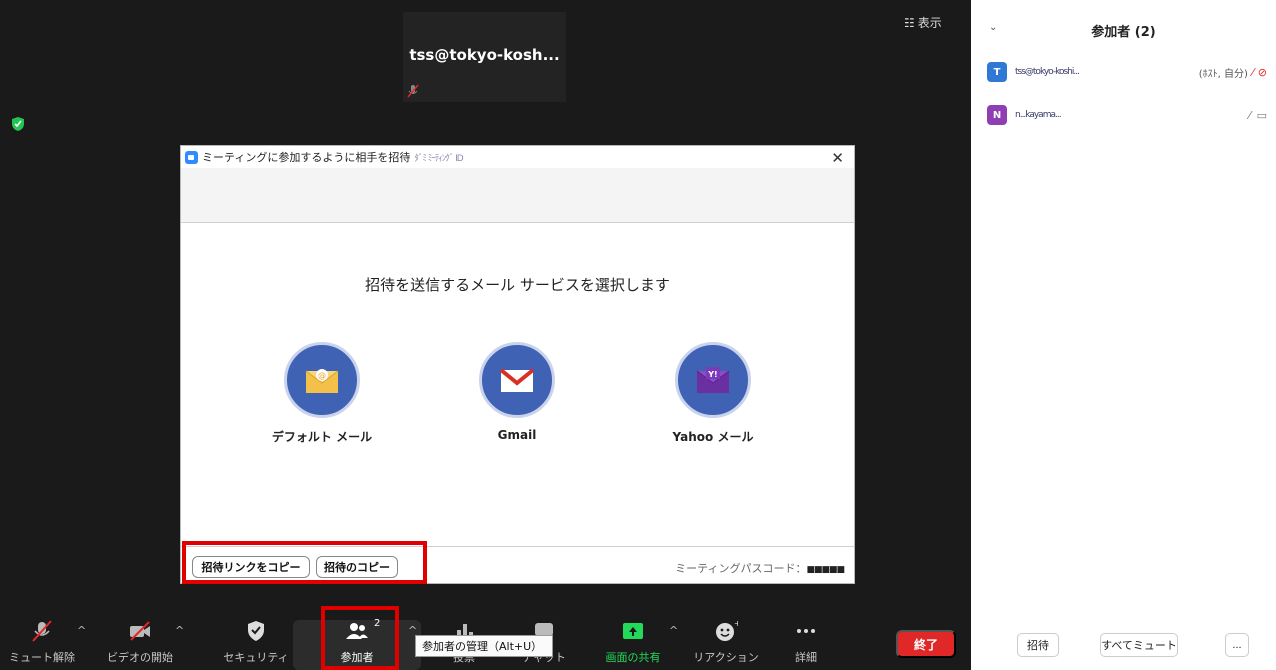 This screenshot has height=670, width=1276. What do you see at coordinates (929, 23) in the screenshot?
I see `view-label: 表示` at bounding box center [929, 23].